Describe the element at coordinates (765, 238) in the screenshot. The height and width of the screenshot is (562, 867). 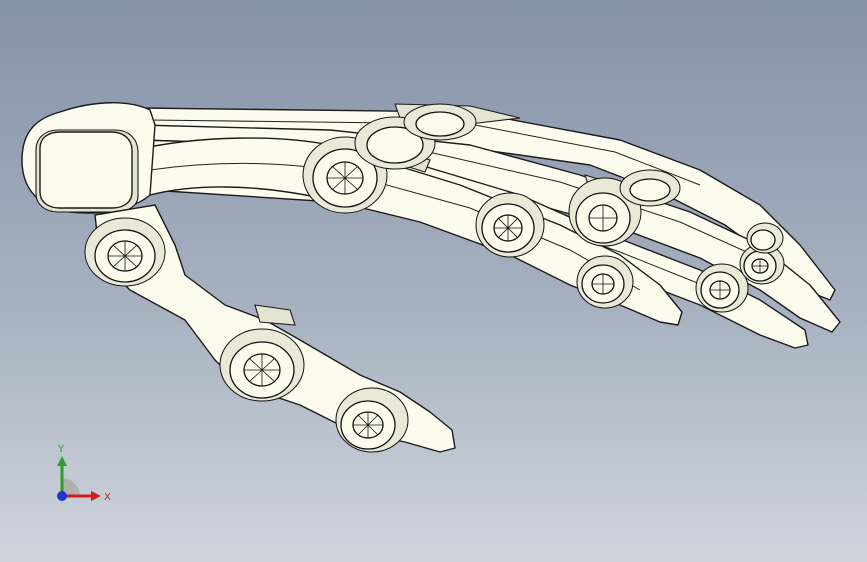
I see `joint-finger4-tip` at that location.